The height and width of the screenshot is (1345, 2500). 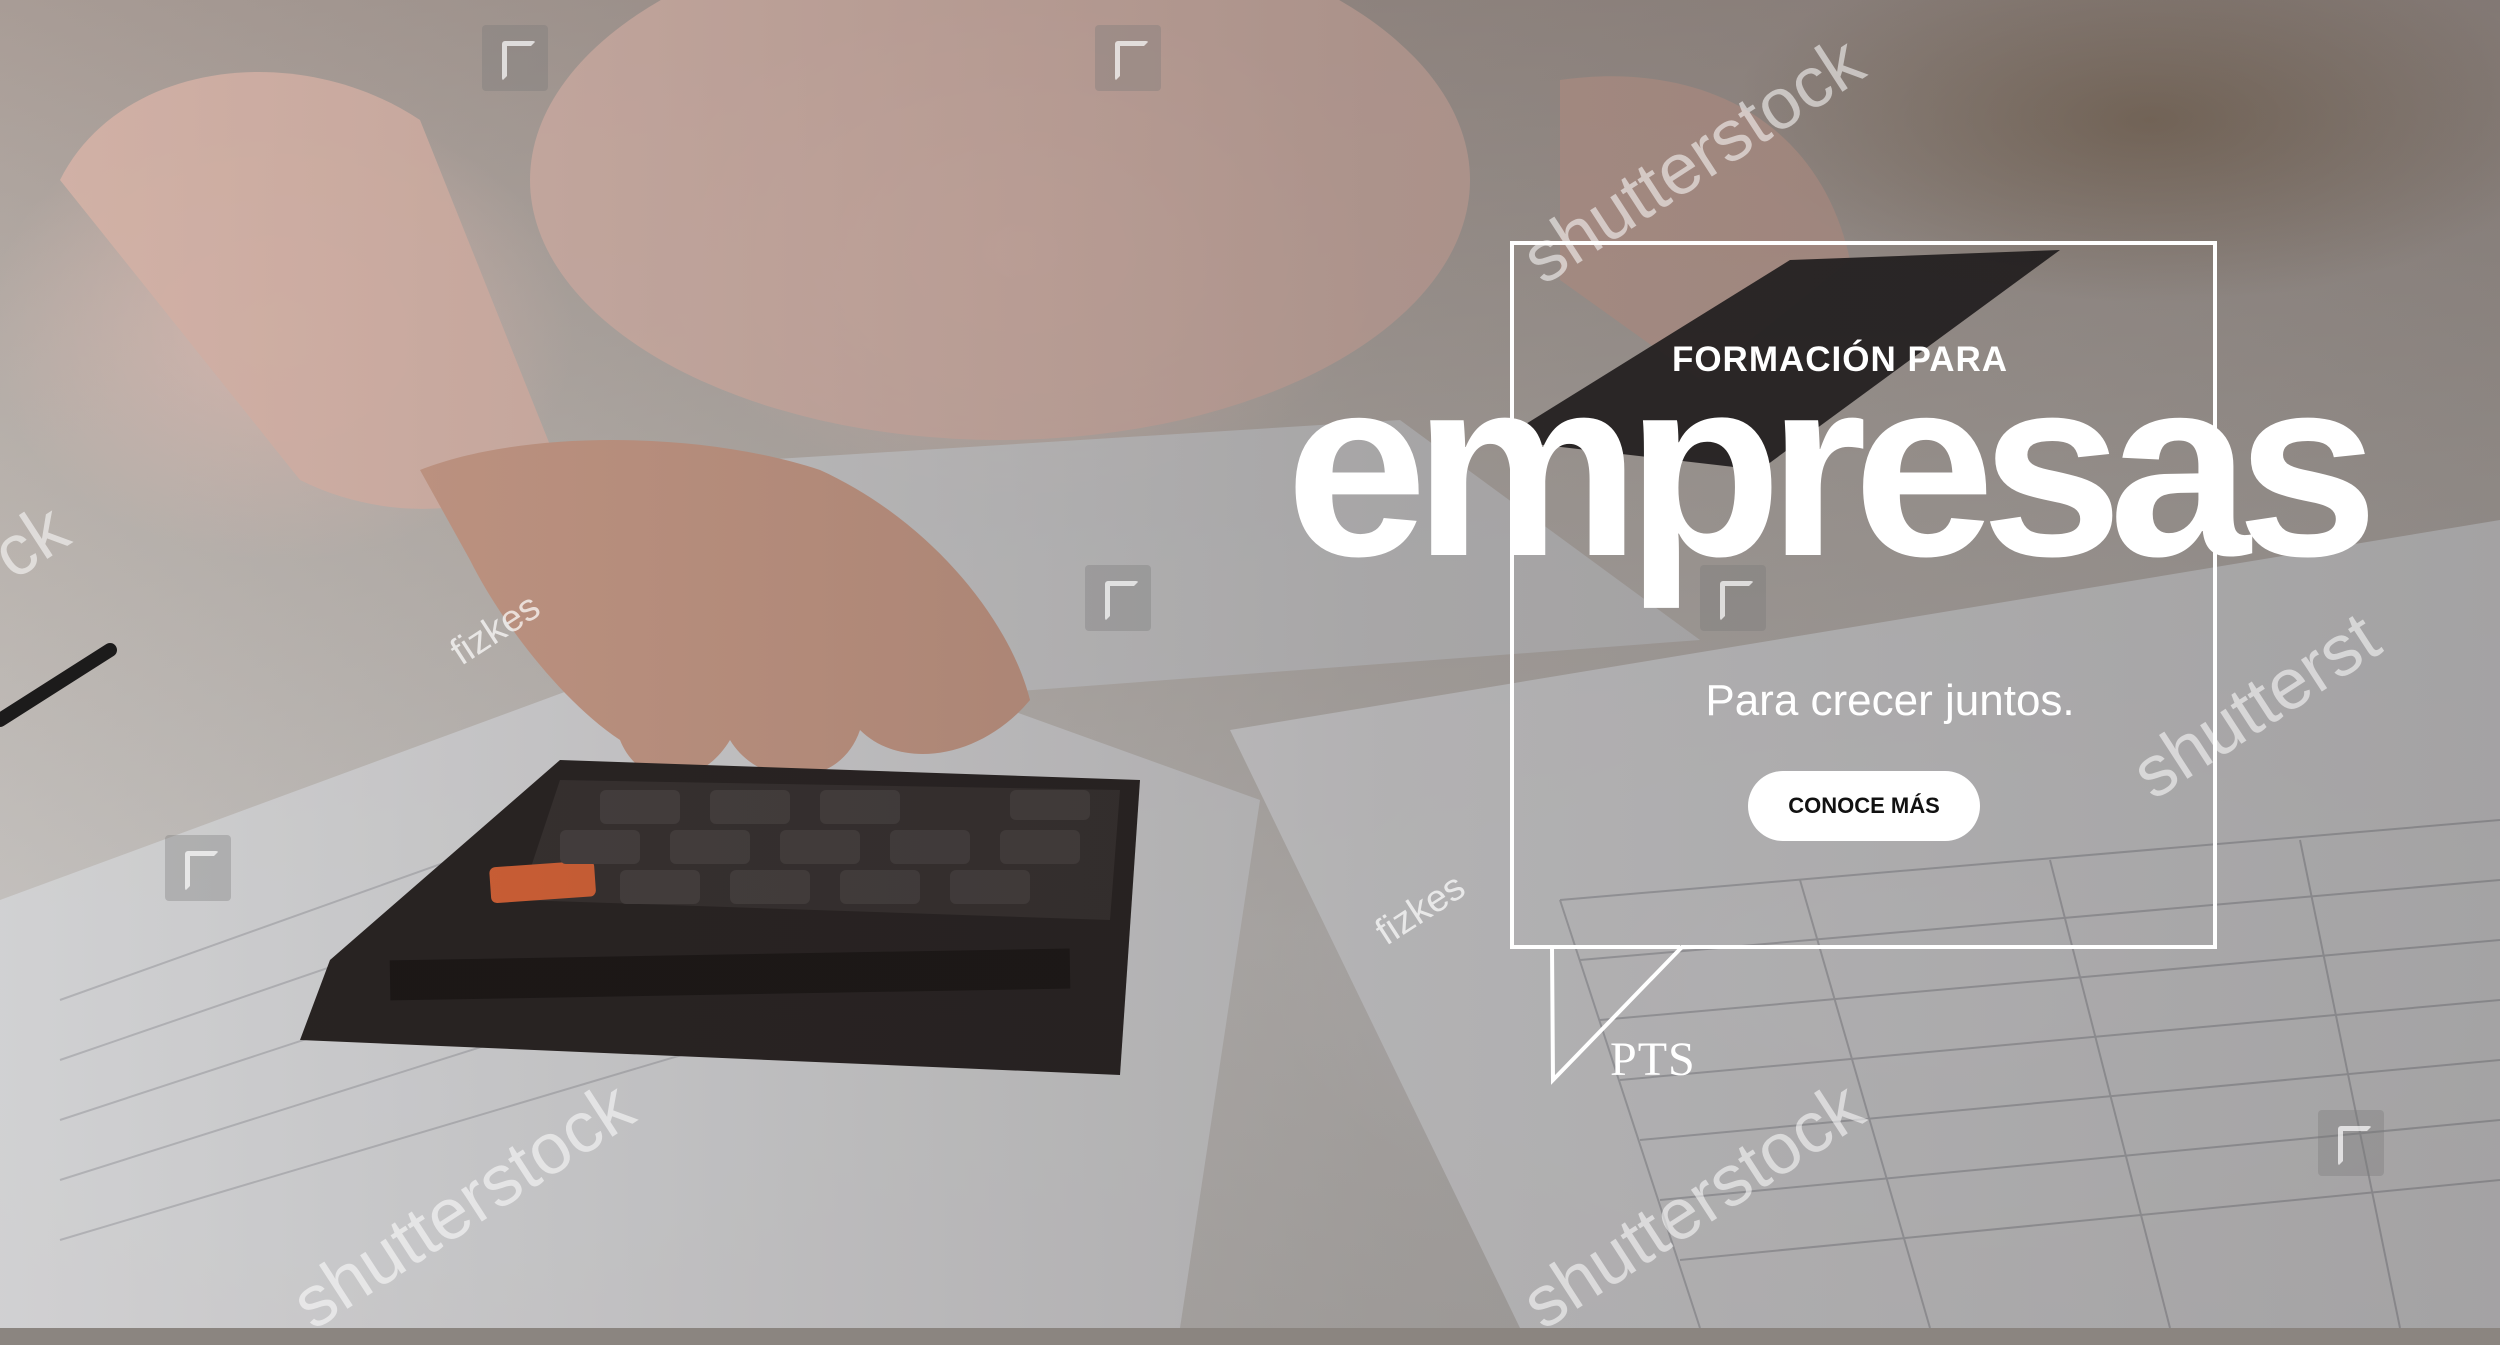 I want to click on banner-tagline: Para crecer juntos., so click(x=1890, y=700).